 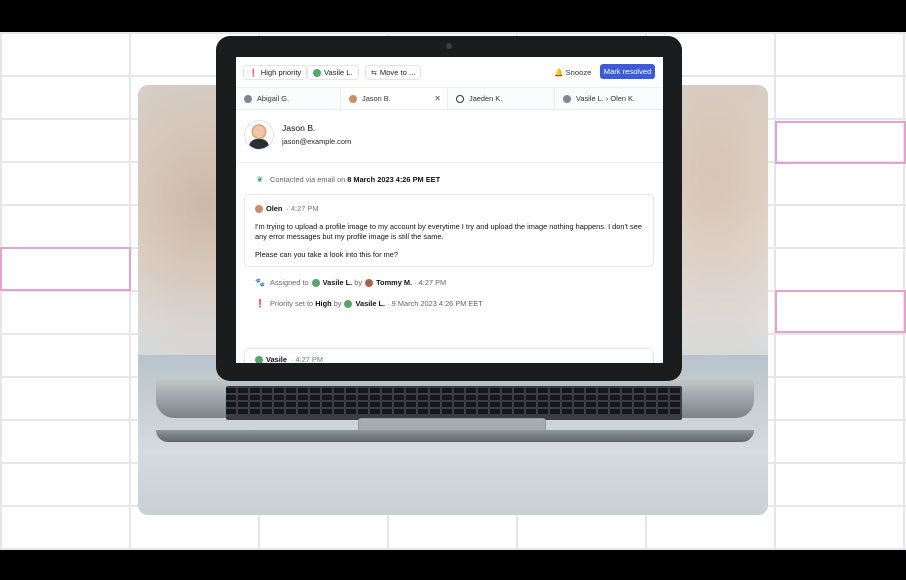 What do you see at coordinates (376, 98) in the screenshot?
I see `tab-label: Jason B.` at bounding box center [376, 98].